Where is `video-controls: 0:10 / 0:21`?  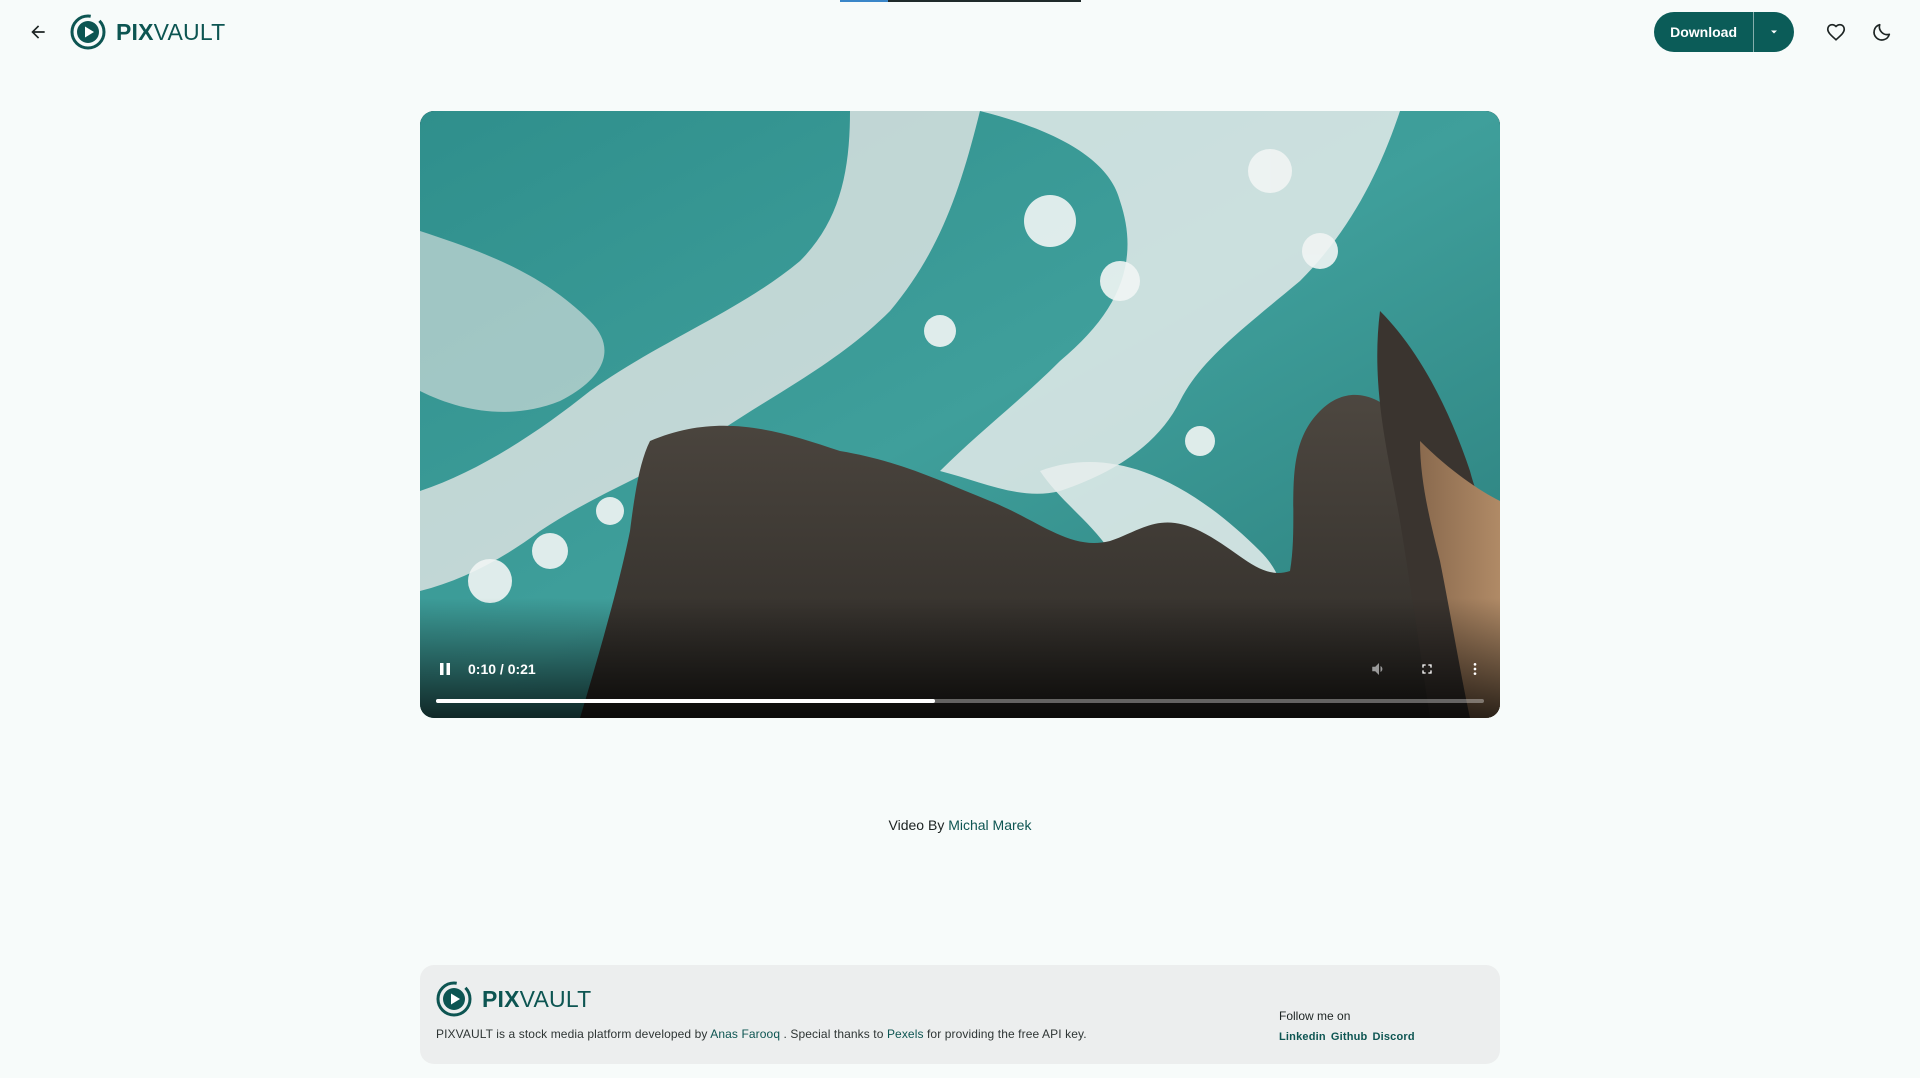
video-controls: 0:10 / 0:21 is located at coordinates (960, 683).